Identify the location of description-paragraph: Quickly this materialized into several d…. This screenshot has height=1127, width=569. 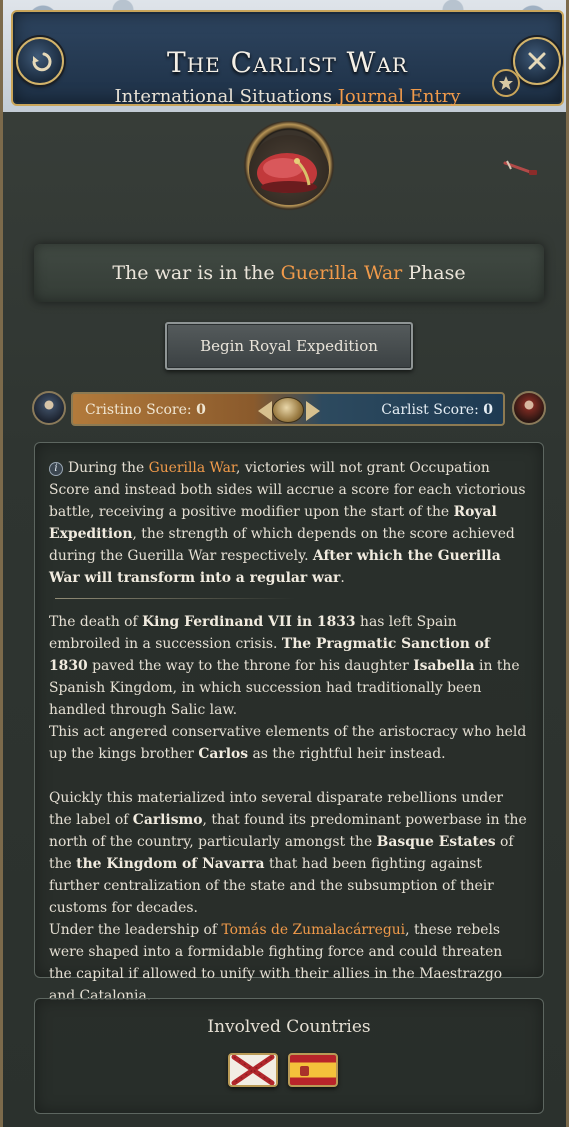
(289, 853).